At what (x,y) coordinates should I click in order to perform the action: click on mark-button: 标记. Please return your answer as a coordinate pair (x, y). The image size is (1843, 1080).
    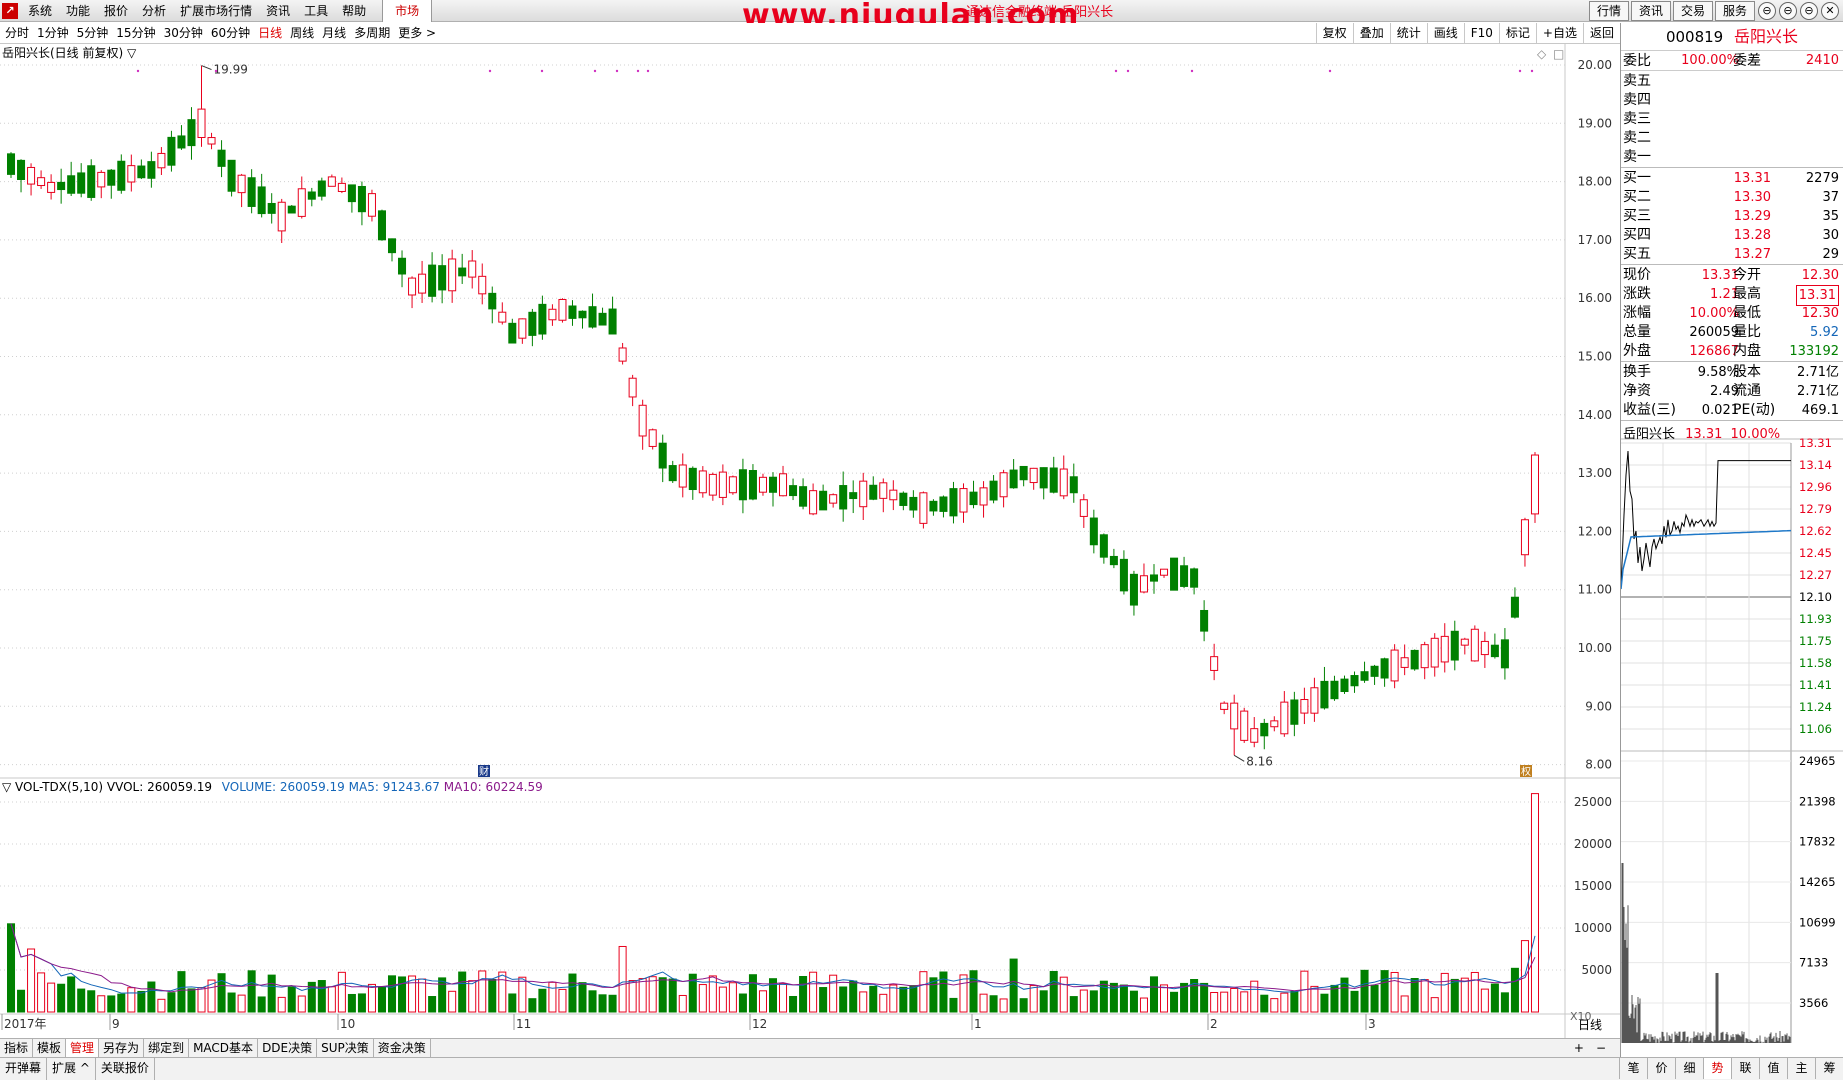
    Looking at the image, I should click on (1517, 33).